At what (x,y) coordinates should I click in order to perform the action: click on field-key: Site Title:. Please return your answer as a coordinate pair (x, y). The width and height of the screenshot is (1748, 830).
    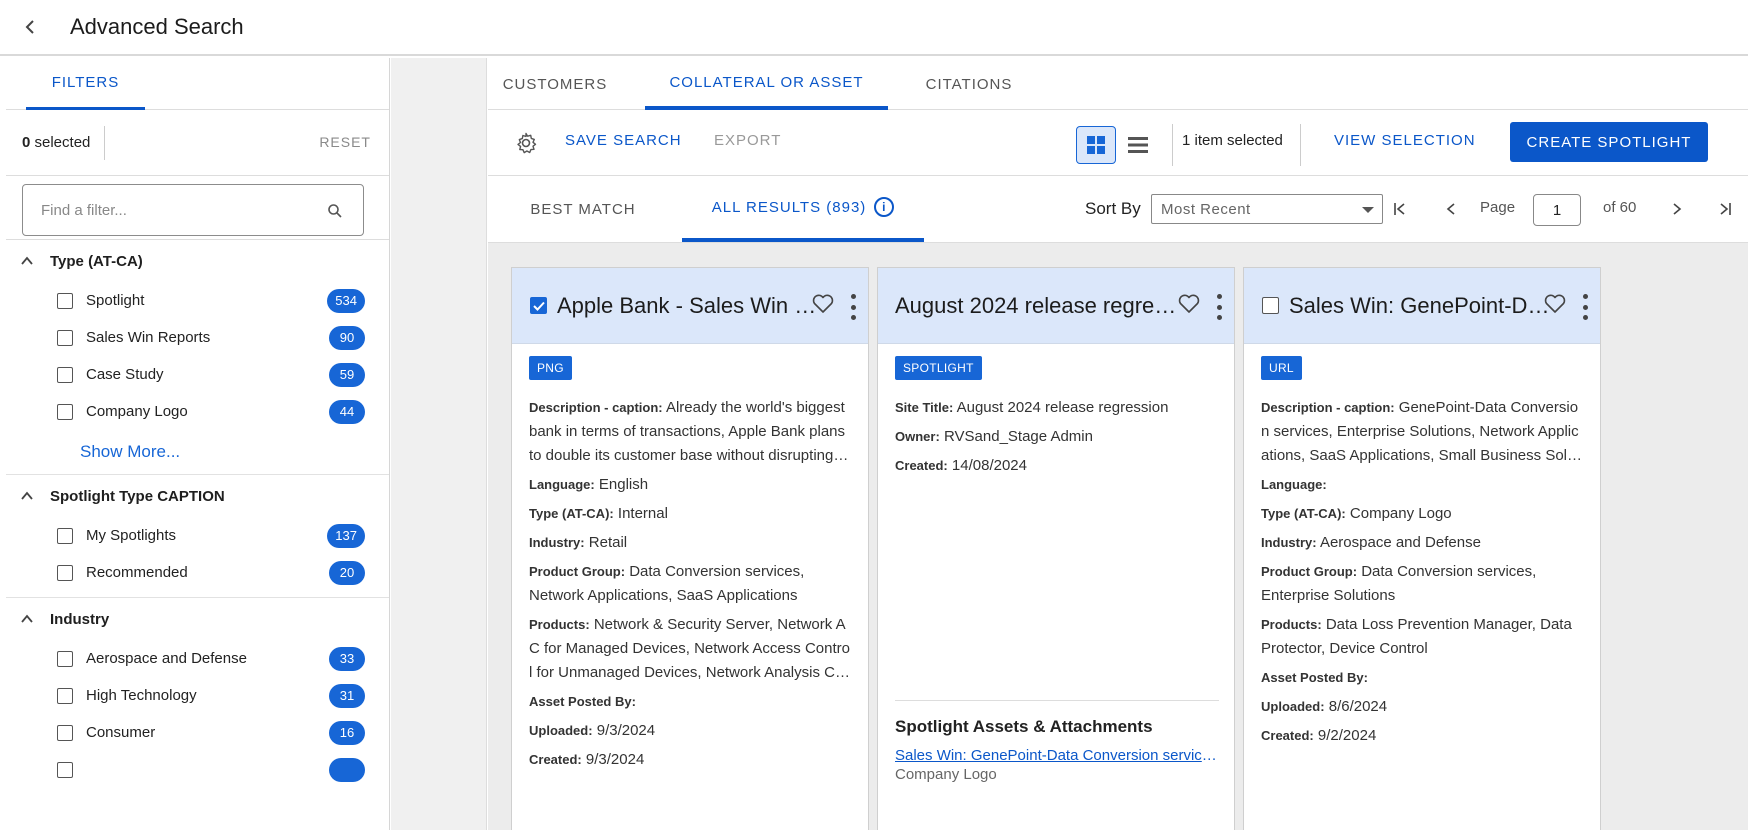
    Looking at the image, I should click on (924, 407).